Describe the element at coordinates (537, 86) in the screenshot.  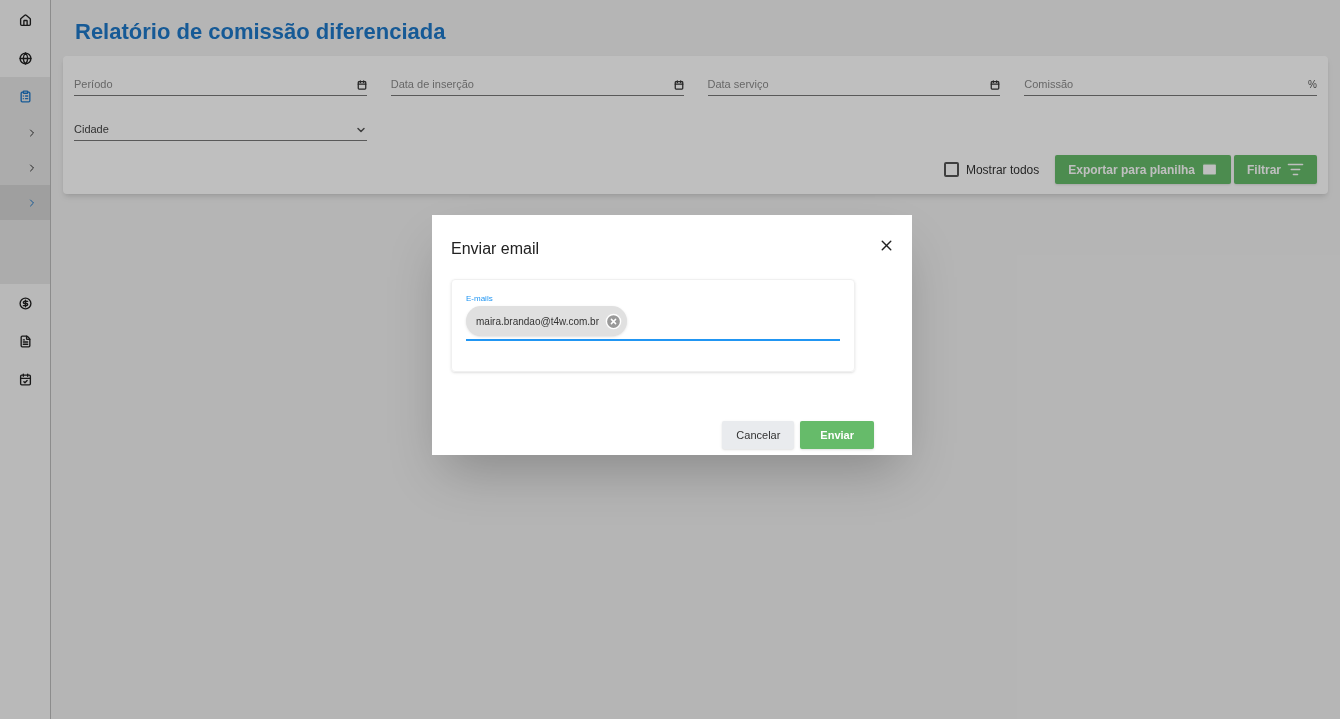
I see `input-field: Data de inserção` at that location.